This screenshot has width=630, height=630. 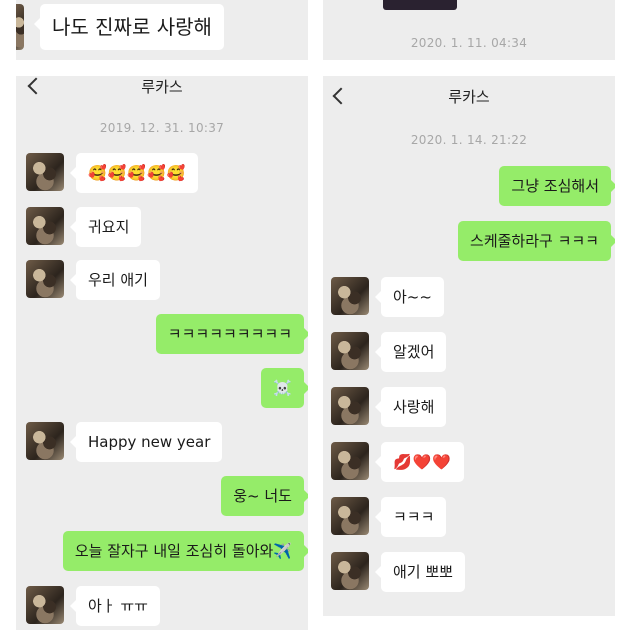 I want to click on message-bubble: 사랑해, so click(x=410, y=407).